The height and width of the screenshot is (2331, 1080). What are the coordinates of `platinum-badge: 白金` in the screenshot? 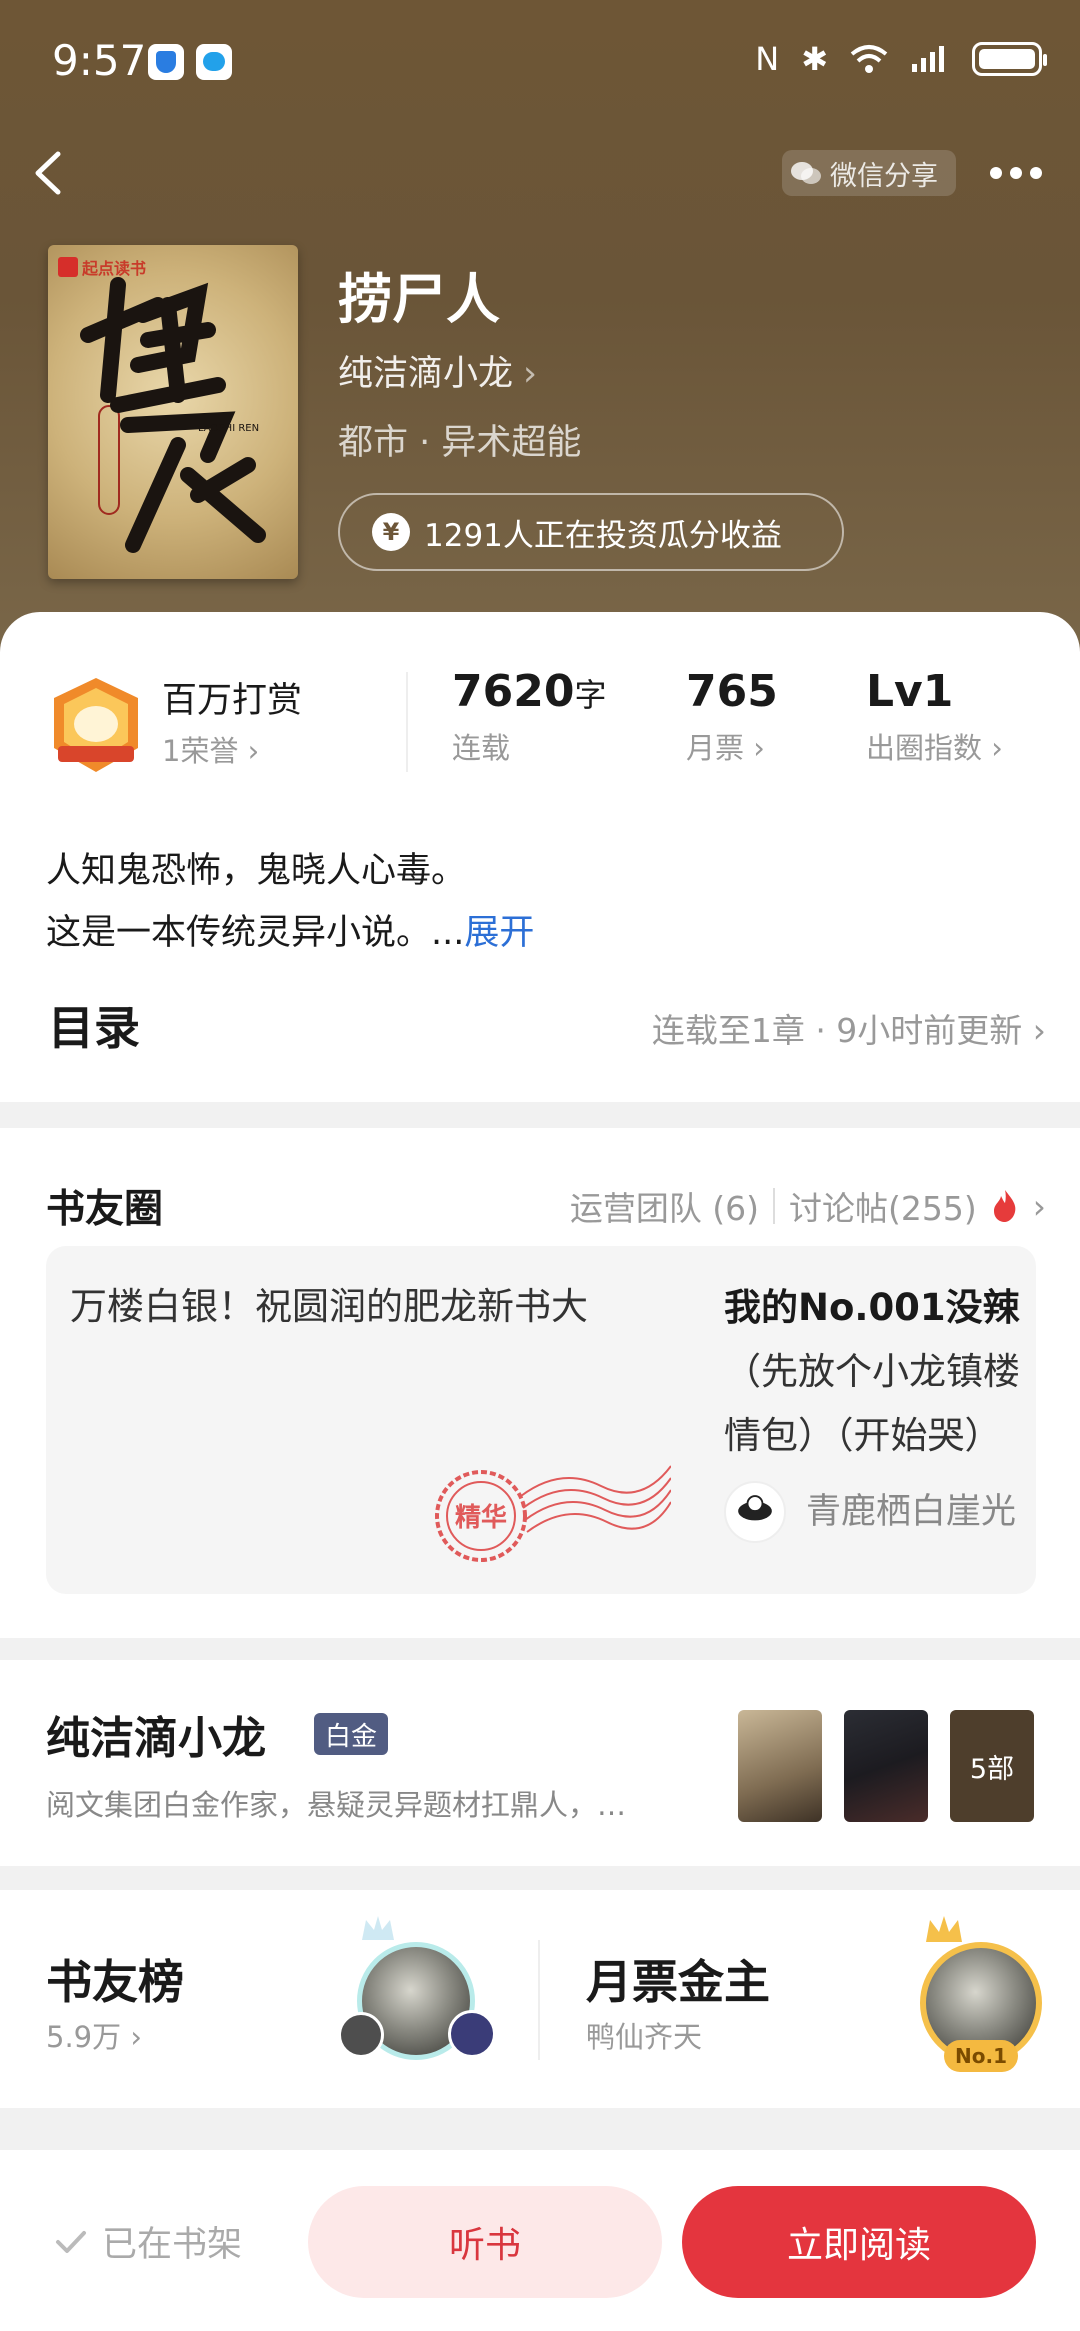 It's located at (351, 1734).